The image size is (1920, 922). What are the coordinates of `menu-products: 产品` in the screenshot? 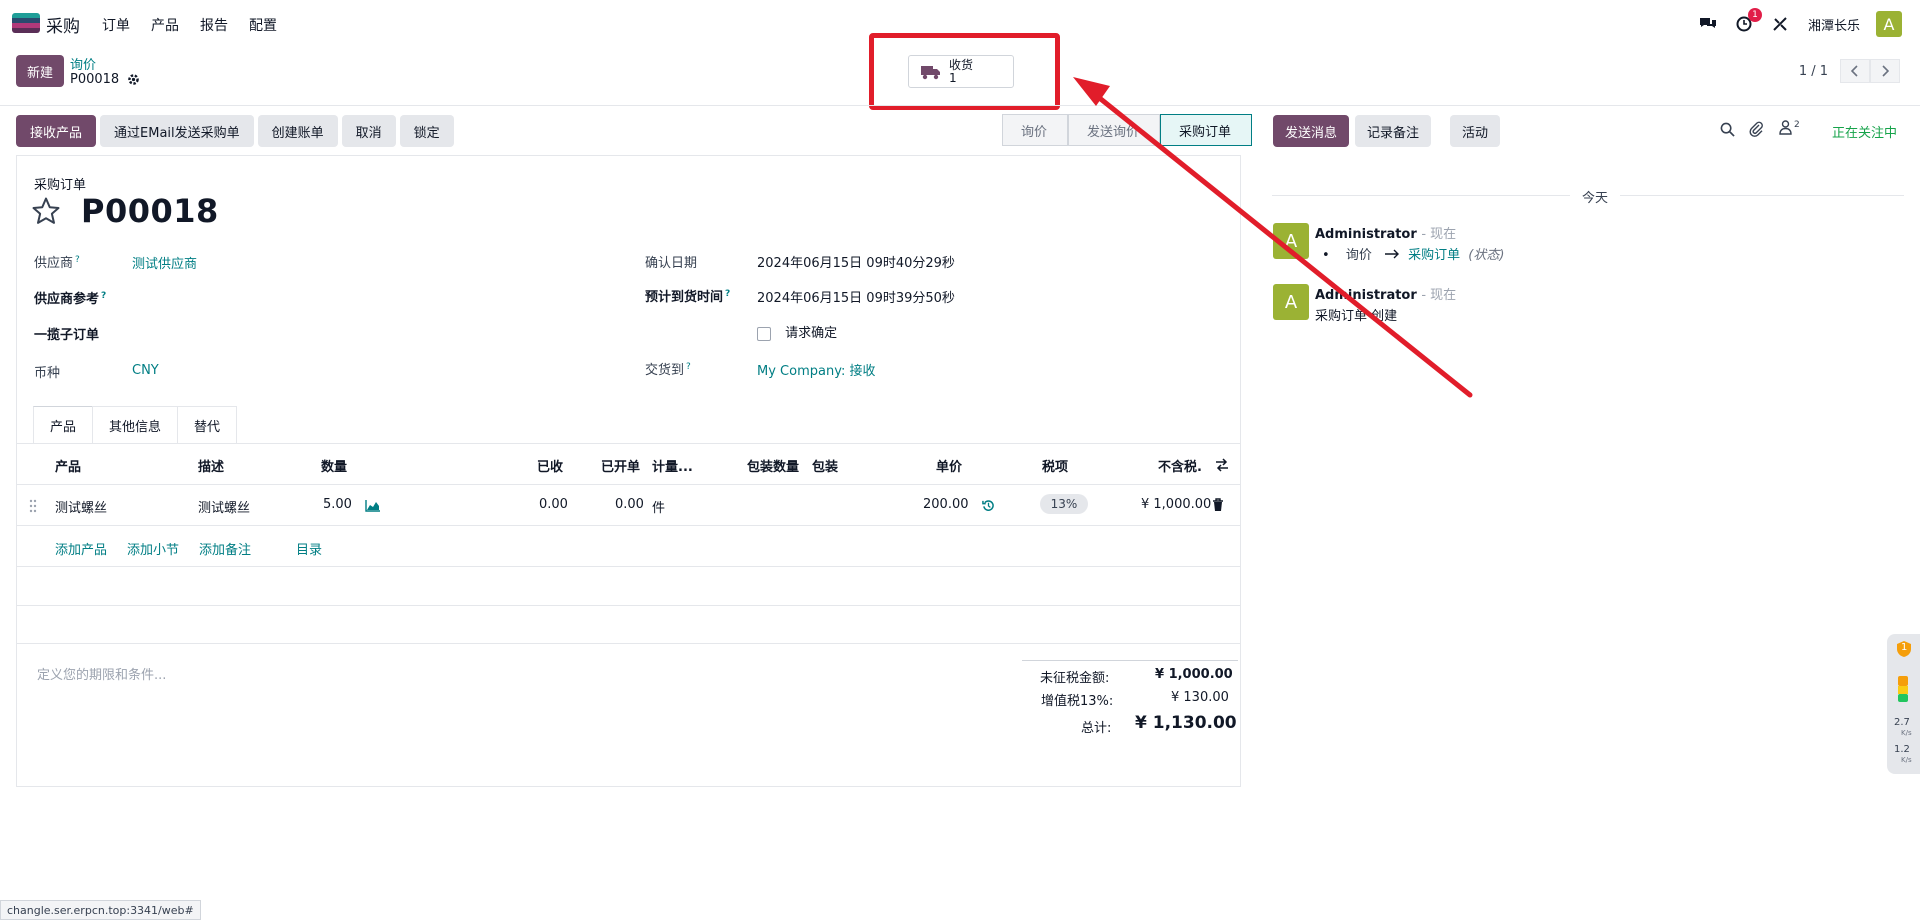 It's located at (165, 25).